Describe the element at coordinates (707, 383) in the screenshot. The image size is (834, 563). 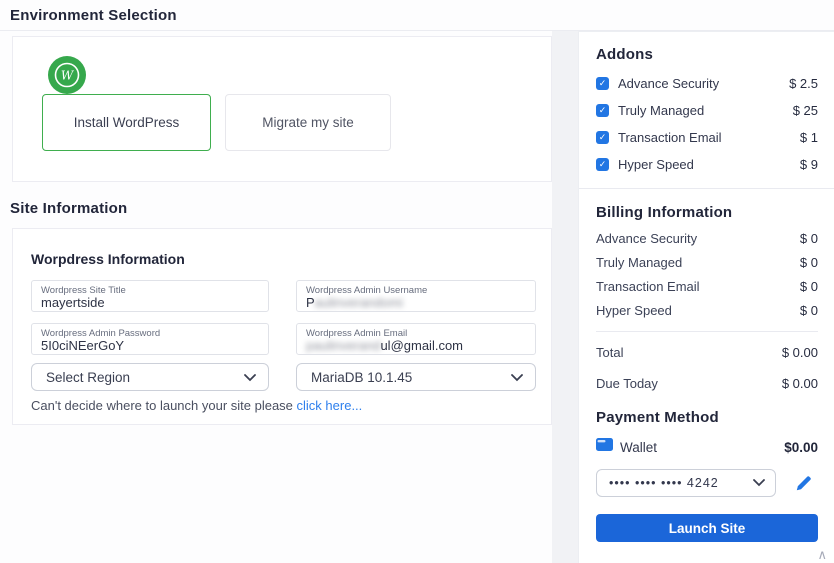
I see `due-today-row: Due Today $ 0.00` at that location.